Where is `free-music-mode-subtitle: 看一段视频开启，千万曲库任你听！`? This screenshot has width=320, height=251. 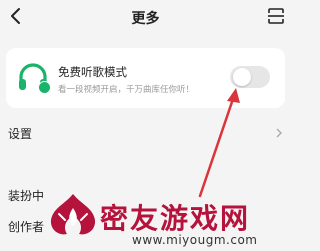
free-music-mode-subtitle: 看一段视频开启，千万曲库任你听！ is located at coordinates (126, 90).